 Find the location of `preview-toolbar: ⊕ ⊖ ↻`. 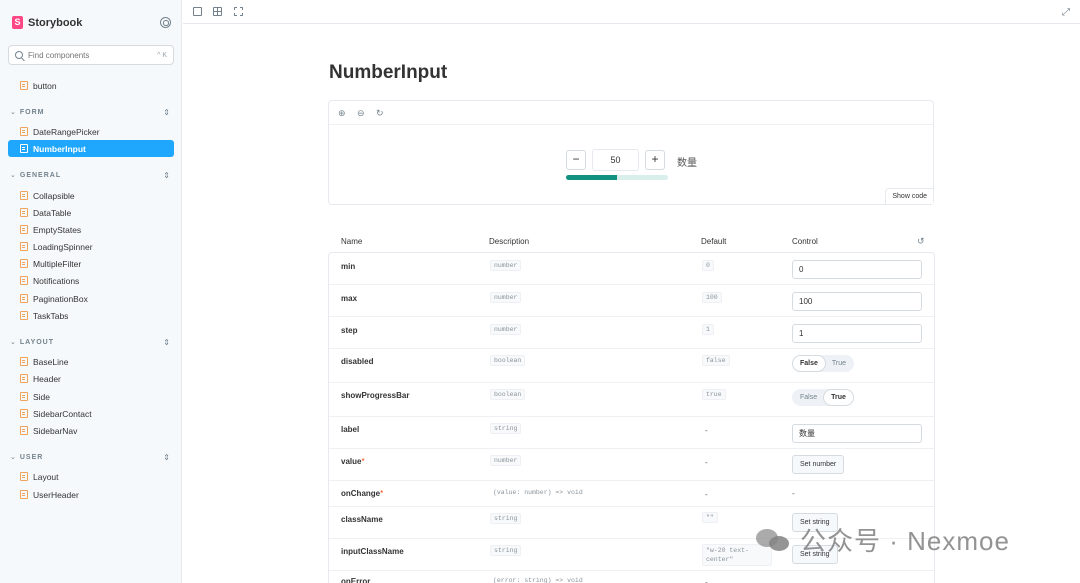

preview-toolbar: ⊕ ⊖ ↻ is located at coordinates (631, 113).